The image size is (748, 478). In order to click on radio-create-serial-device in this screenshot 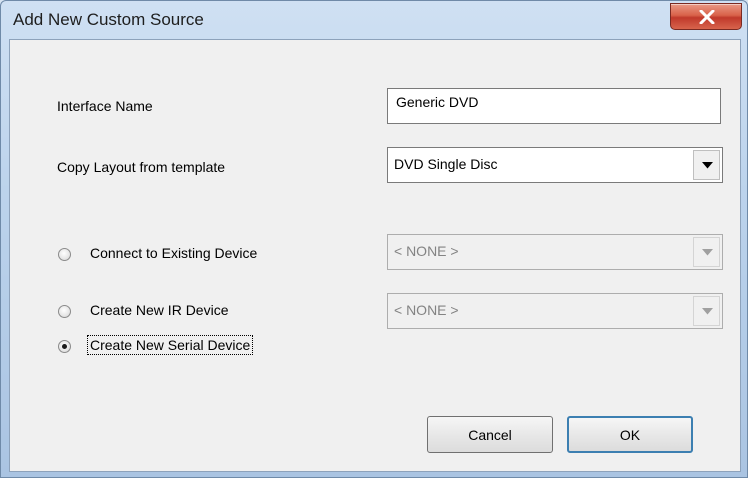, I will do `click(64, 346)`.